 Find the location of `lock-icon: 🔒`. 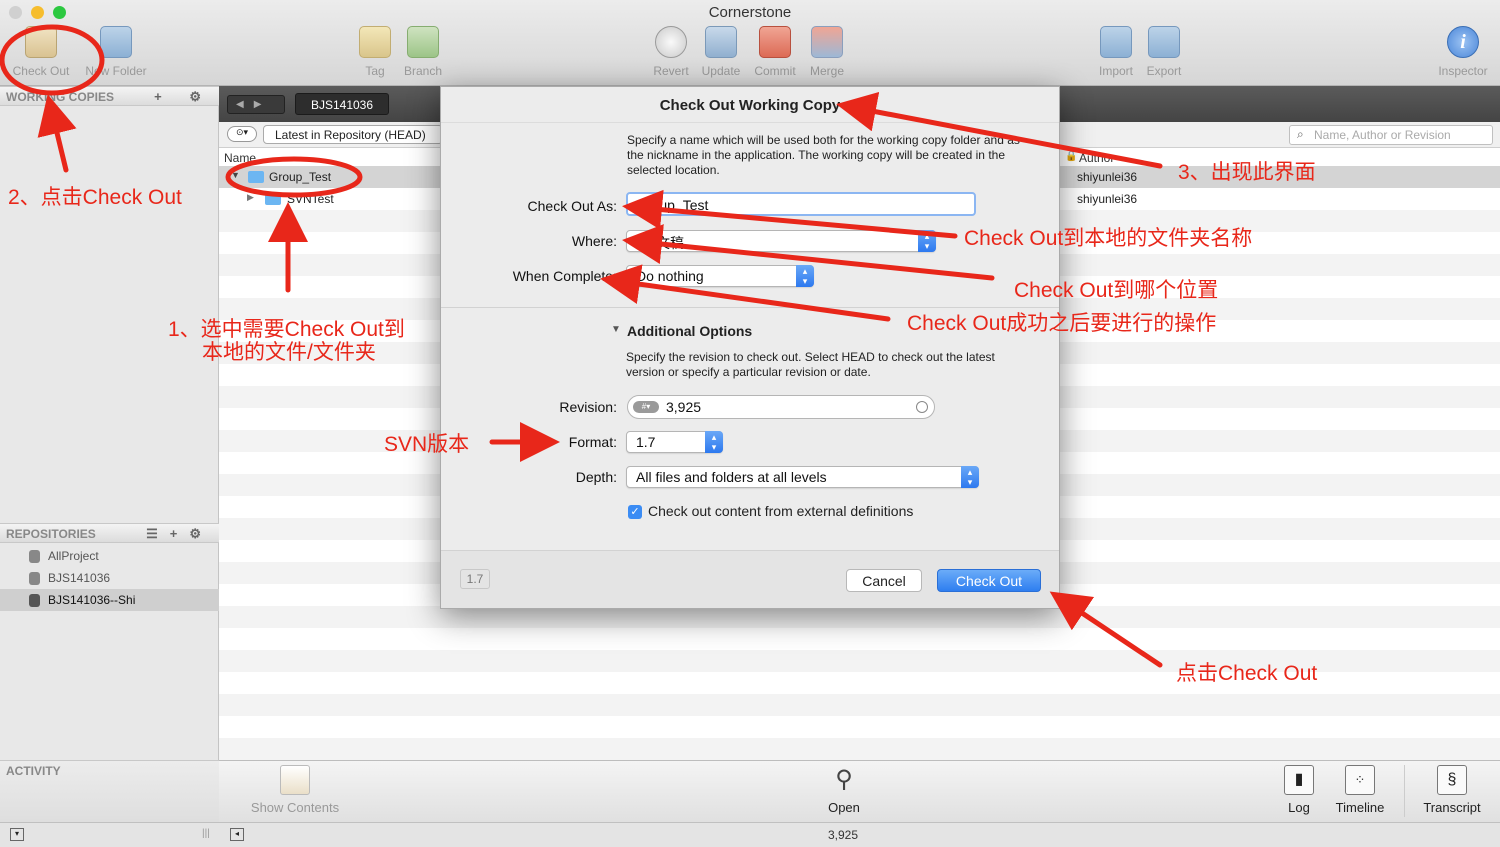

lock-icon: 🔒 is located at coordinates (1071, 156).